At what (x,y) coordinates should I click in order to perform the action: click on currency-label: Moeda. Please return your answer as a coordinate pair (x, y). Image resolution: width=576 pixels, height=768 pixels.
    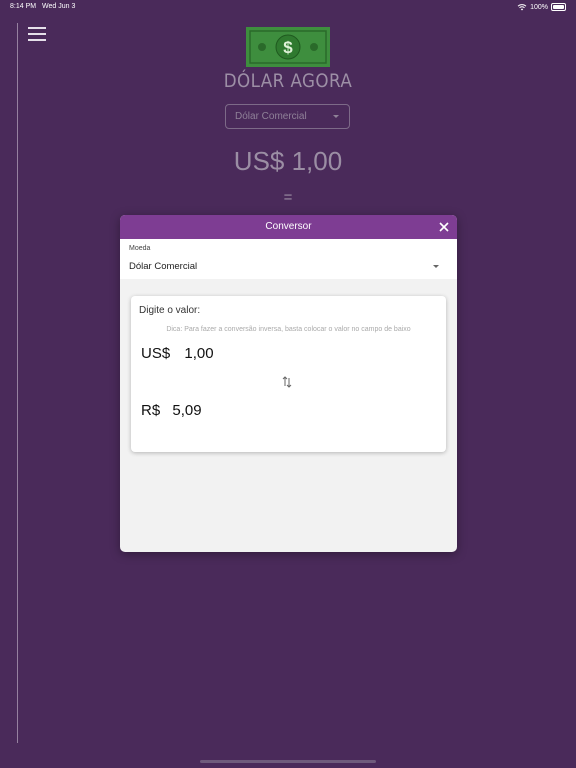
    Looking at the image, I should click on (140, 248).